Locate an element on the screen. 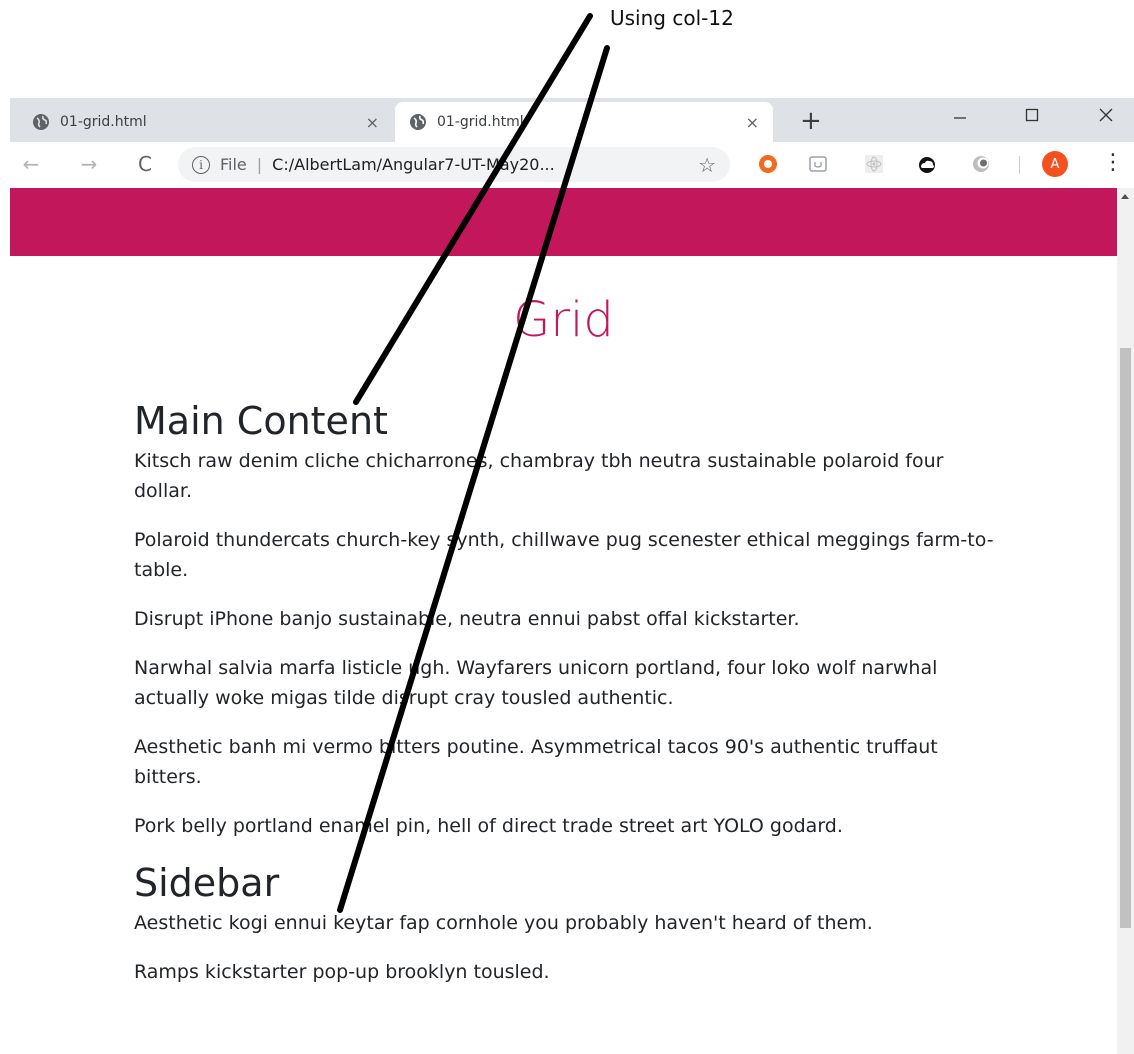  main-content-heading: Main Content is located at coordinates (261, 421).